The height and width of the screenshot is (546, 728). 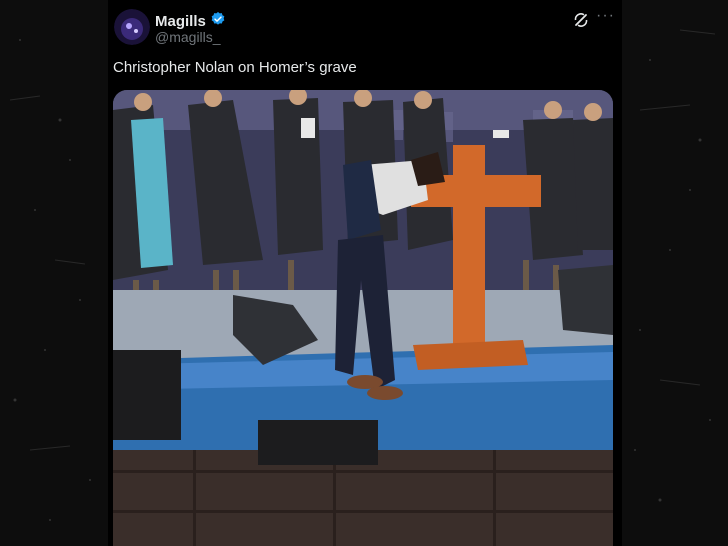 I want to click on more-options-icon: ···, so click(x=605, y=16).